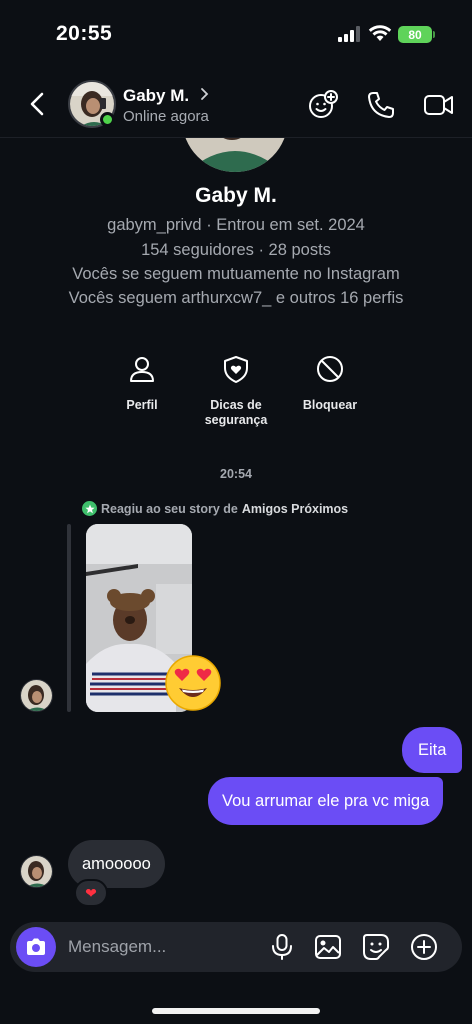 Image resolution: width=472 pixels, height=1024 pixels. I want to click on safety-tips-label: Dicas de segurança, so click(236, 412).